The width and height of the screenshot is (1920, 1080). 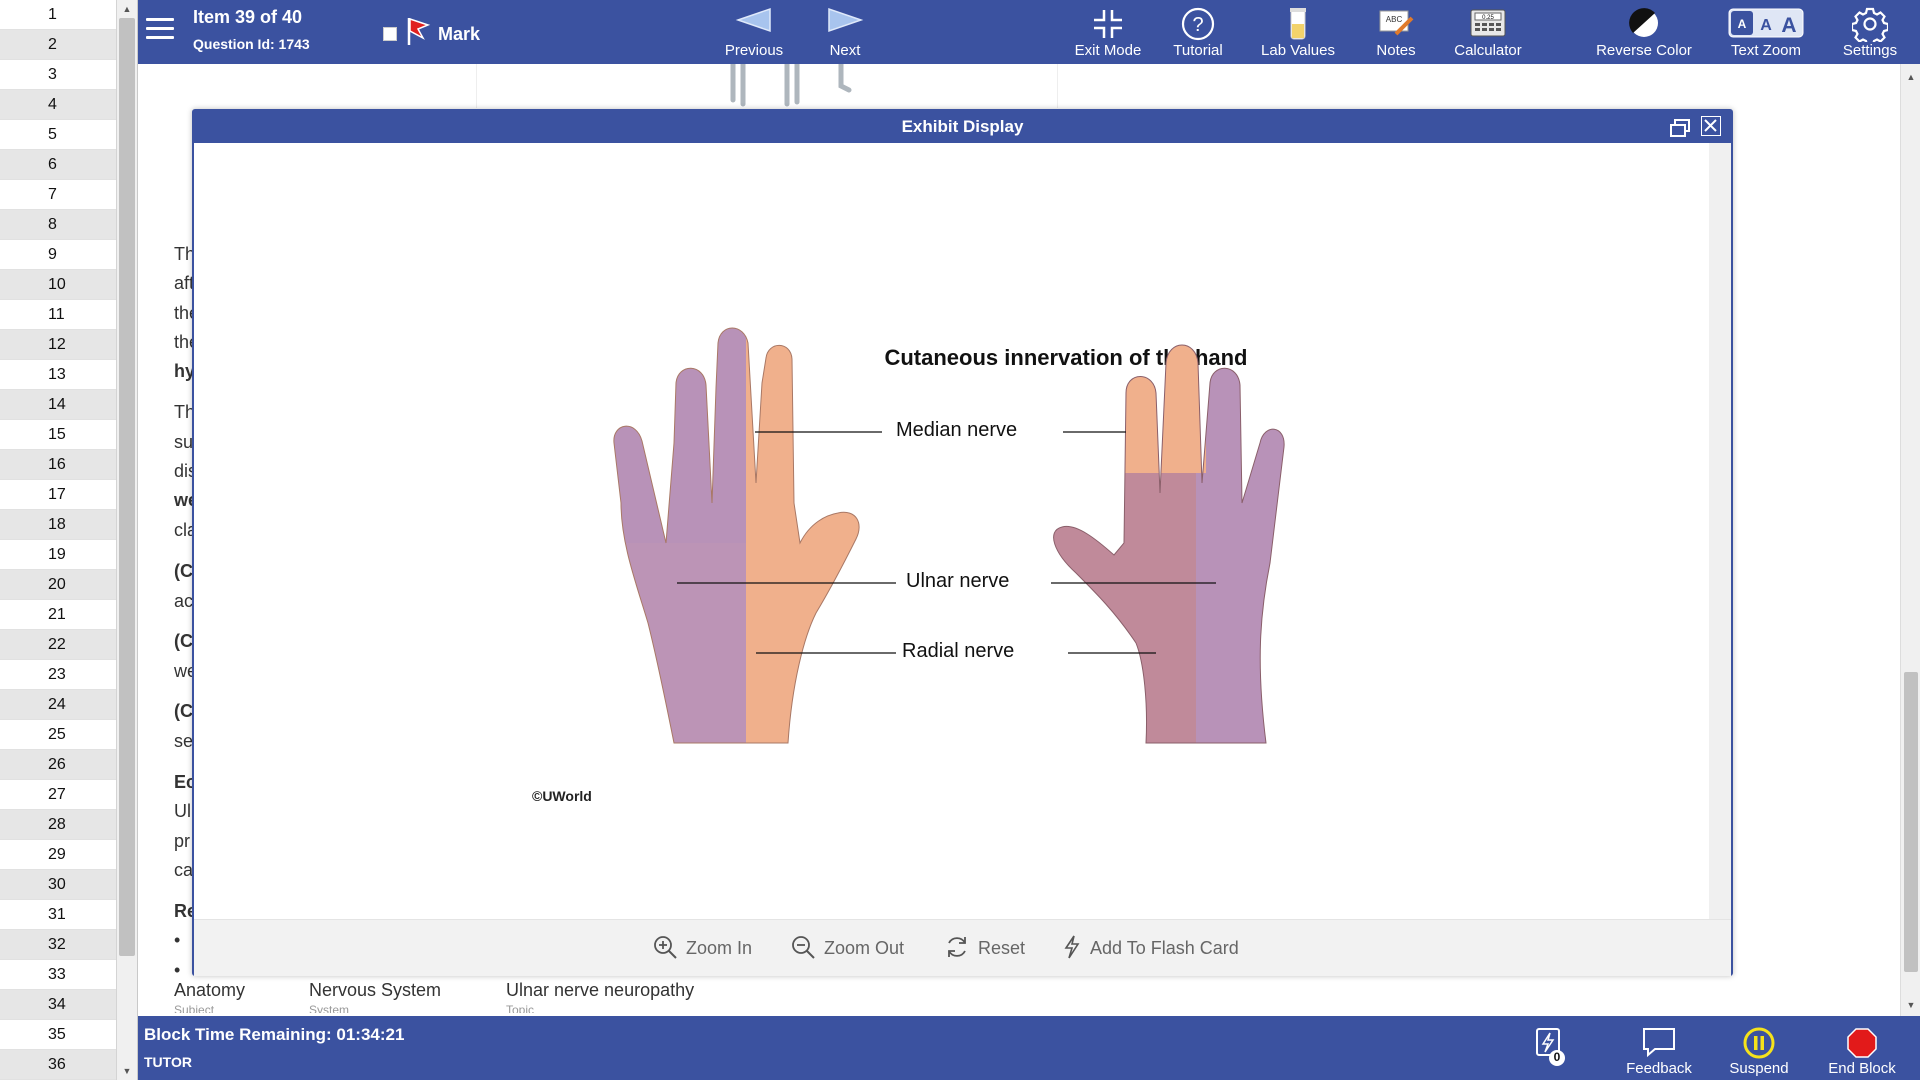 What do you see at coordinates (58, 315) in the screenshot?
I see `question-number-item: 11` at bounding box center [58, 315].